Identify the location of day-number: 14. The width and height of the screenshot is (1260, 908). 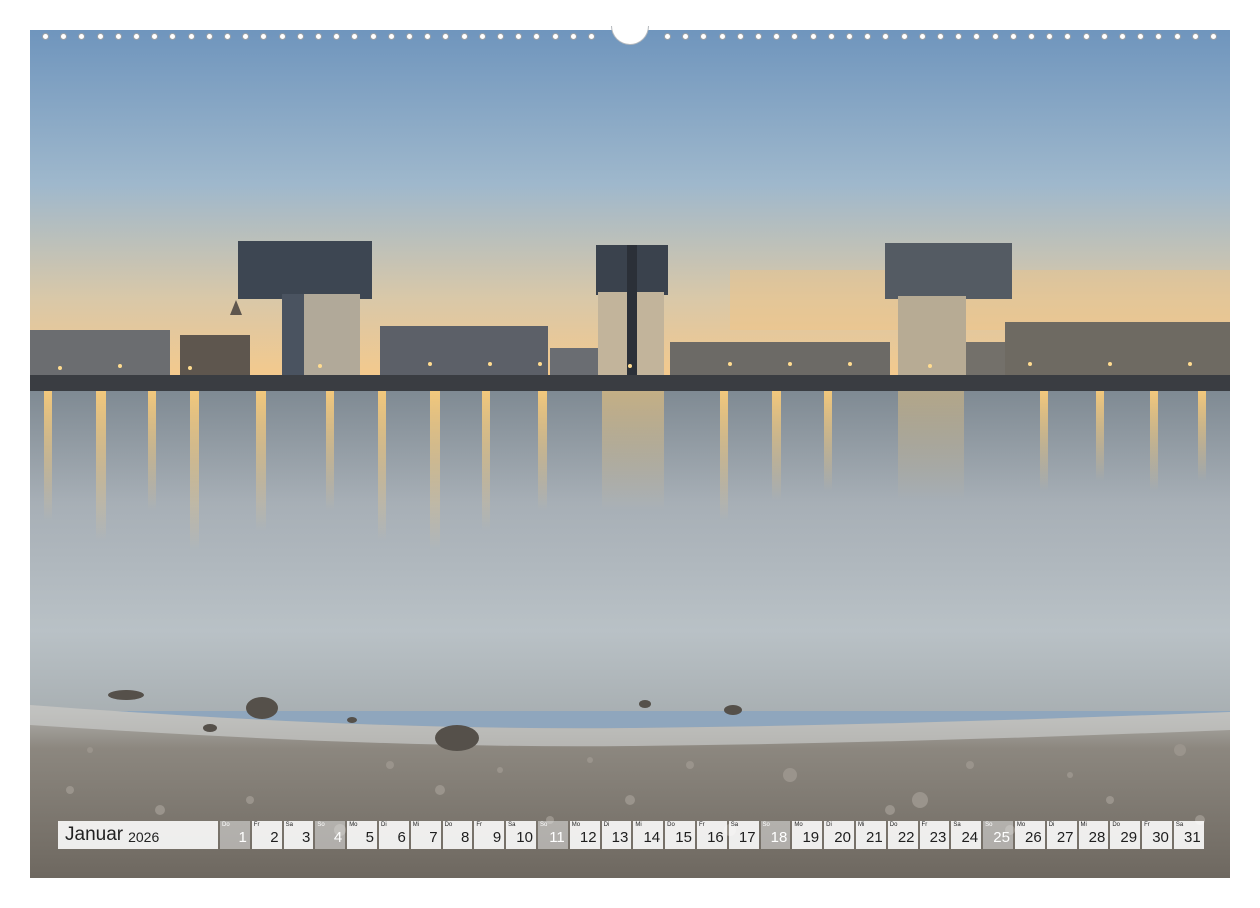
(652, 837).